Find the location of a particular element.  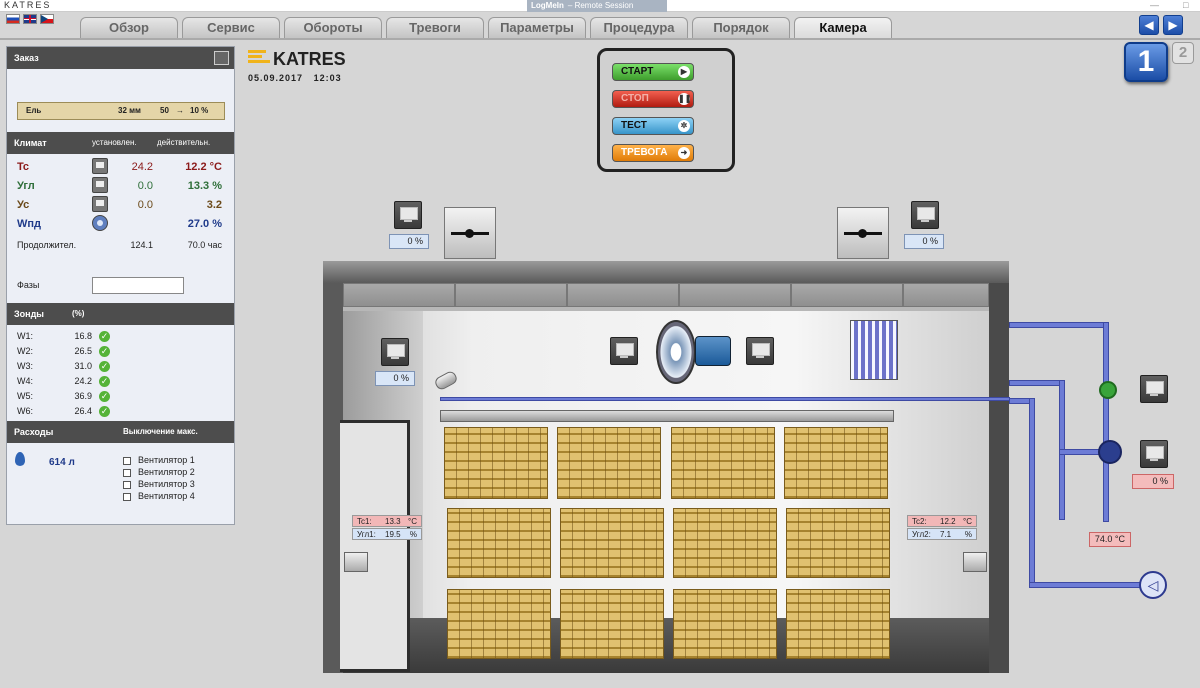

current-date: 05.09.2017 is located at coordinates (276, 78).